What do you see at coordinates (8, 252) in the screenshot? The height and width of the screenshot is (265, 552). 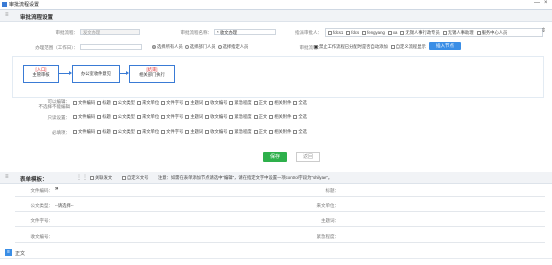 I see `document-icon: ≡` at bounding box center [8, 252].